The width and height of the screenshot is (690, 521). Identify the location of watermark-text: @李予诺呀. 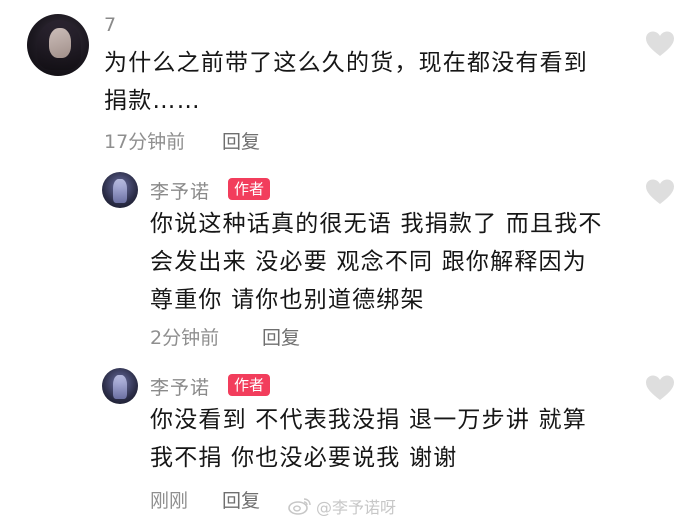
(356, 507).